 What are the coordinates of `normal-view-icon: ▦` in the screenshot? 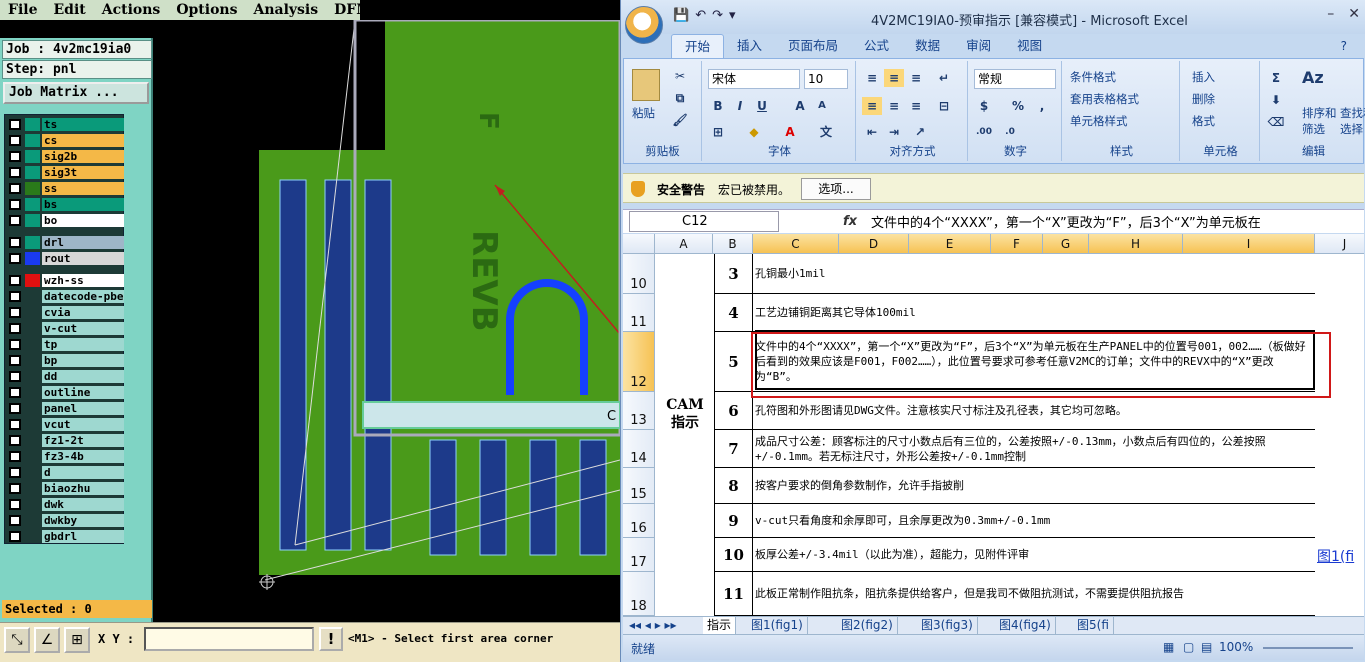 It's located at (1168, 647).